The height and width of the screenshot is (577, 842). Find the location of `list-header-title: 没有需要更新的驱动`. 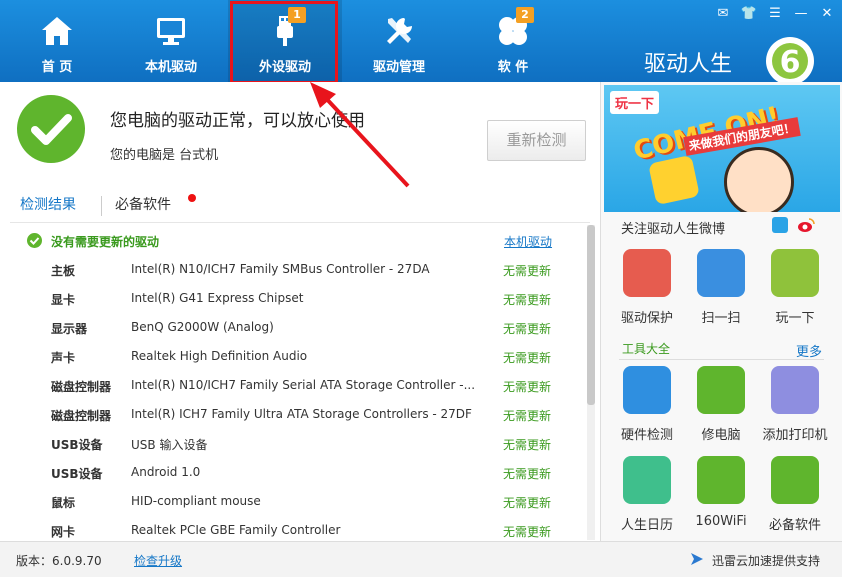

list-header-title: 没有需要更新的驱动 is located at coordinates (105, 242).